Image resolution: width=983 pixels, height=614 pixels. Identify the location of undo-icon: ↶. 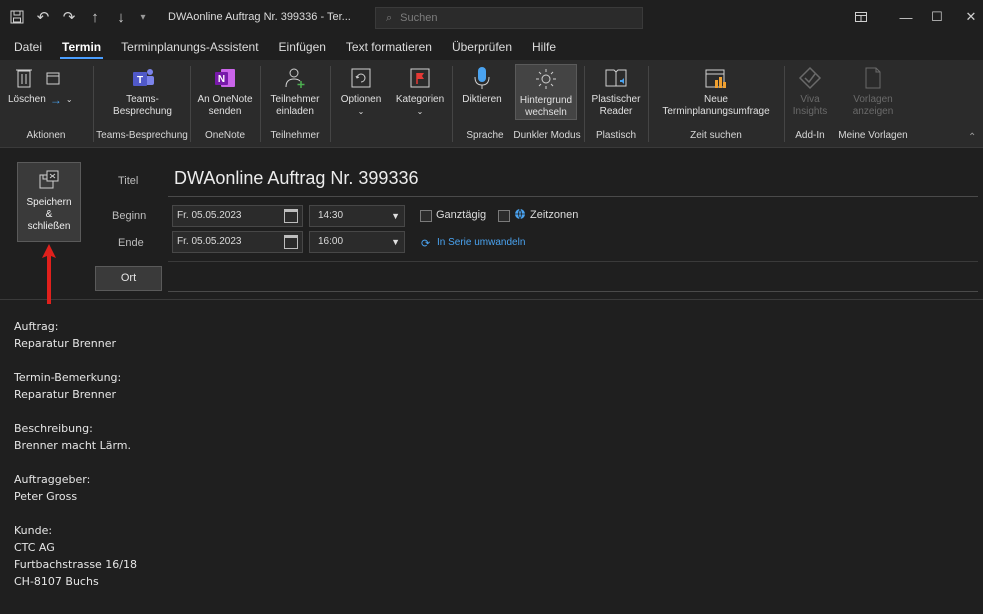
(43, 17).